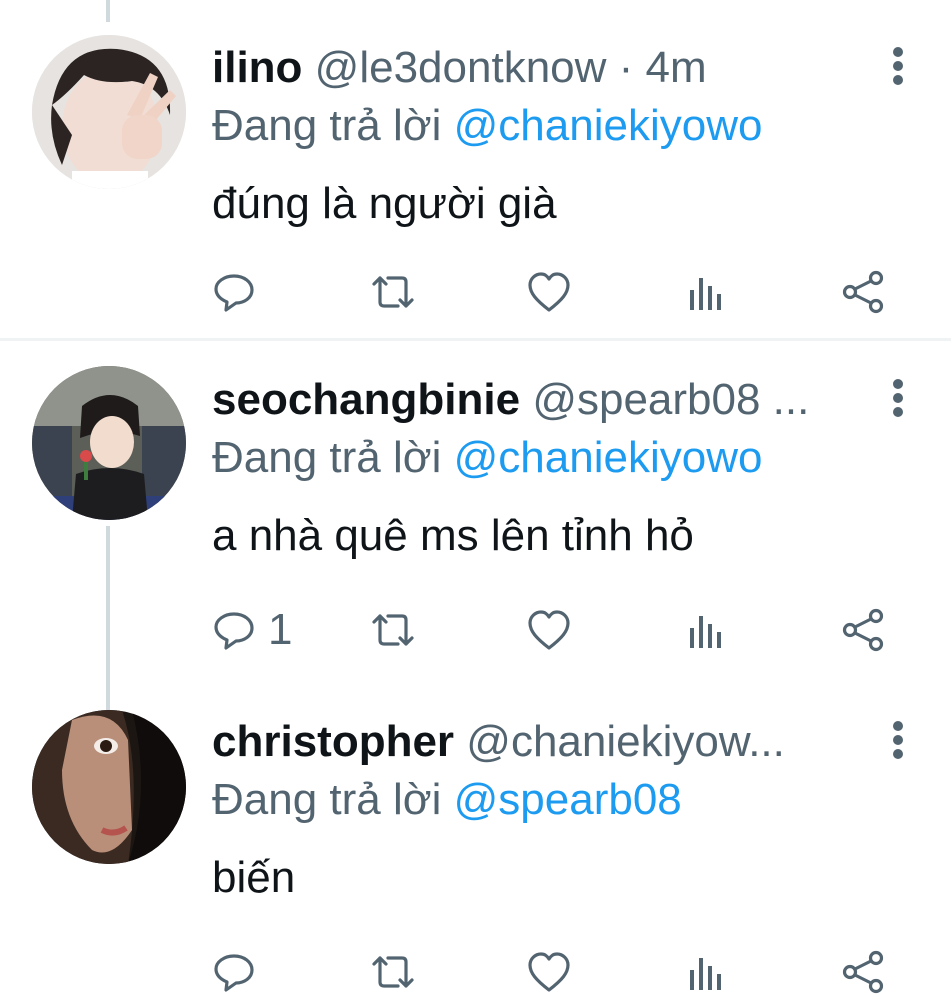 Image resolution: width=951 pixels, height=1003 pixels. What do you see at coordinates (676, 67) in the screenshot?
I see `timestamp: 4m` at bounding box center [676, 67].